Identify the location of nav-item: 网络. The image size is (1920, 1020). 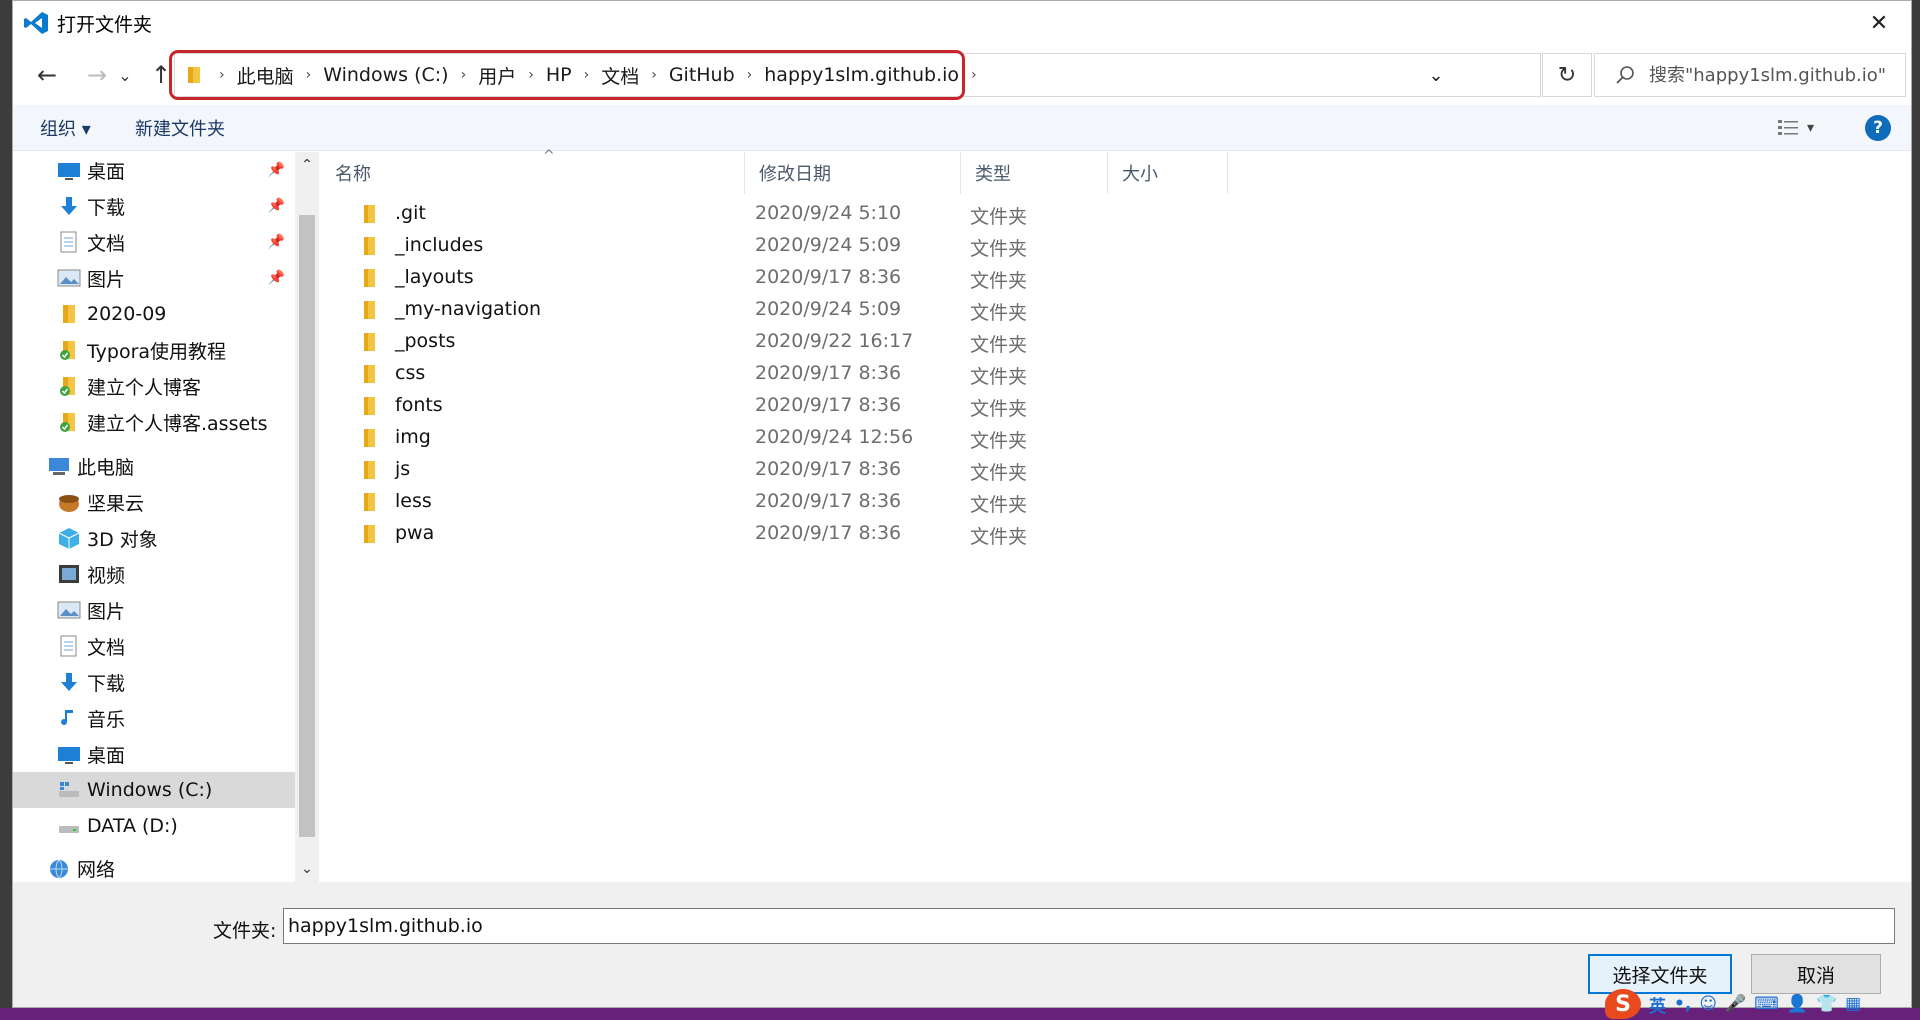
(154, 866).